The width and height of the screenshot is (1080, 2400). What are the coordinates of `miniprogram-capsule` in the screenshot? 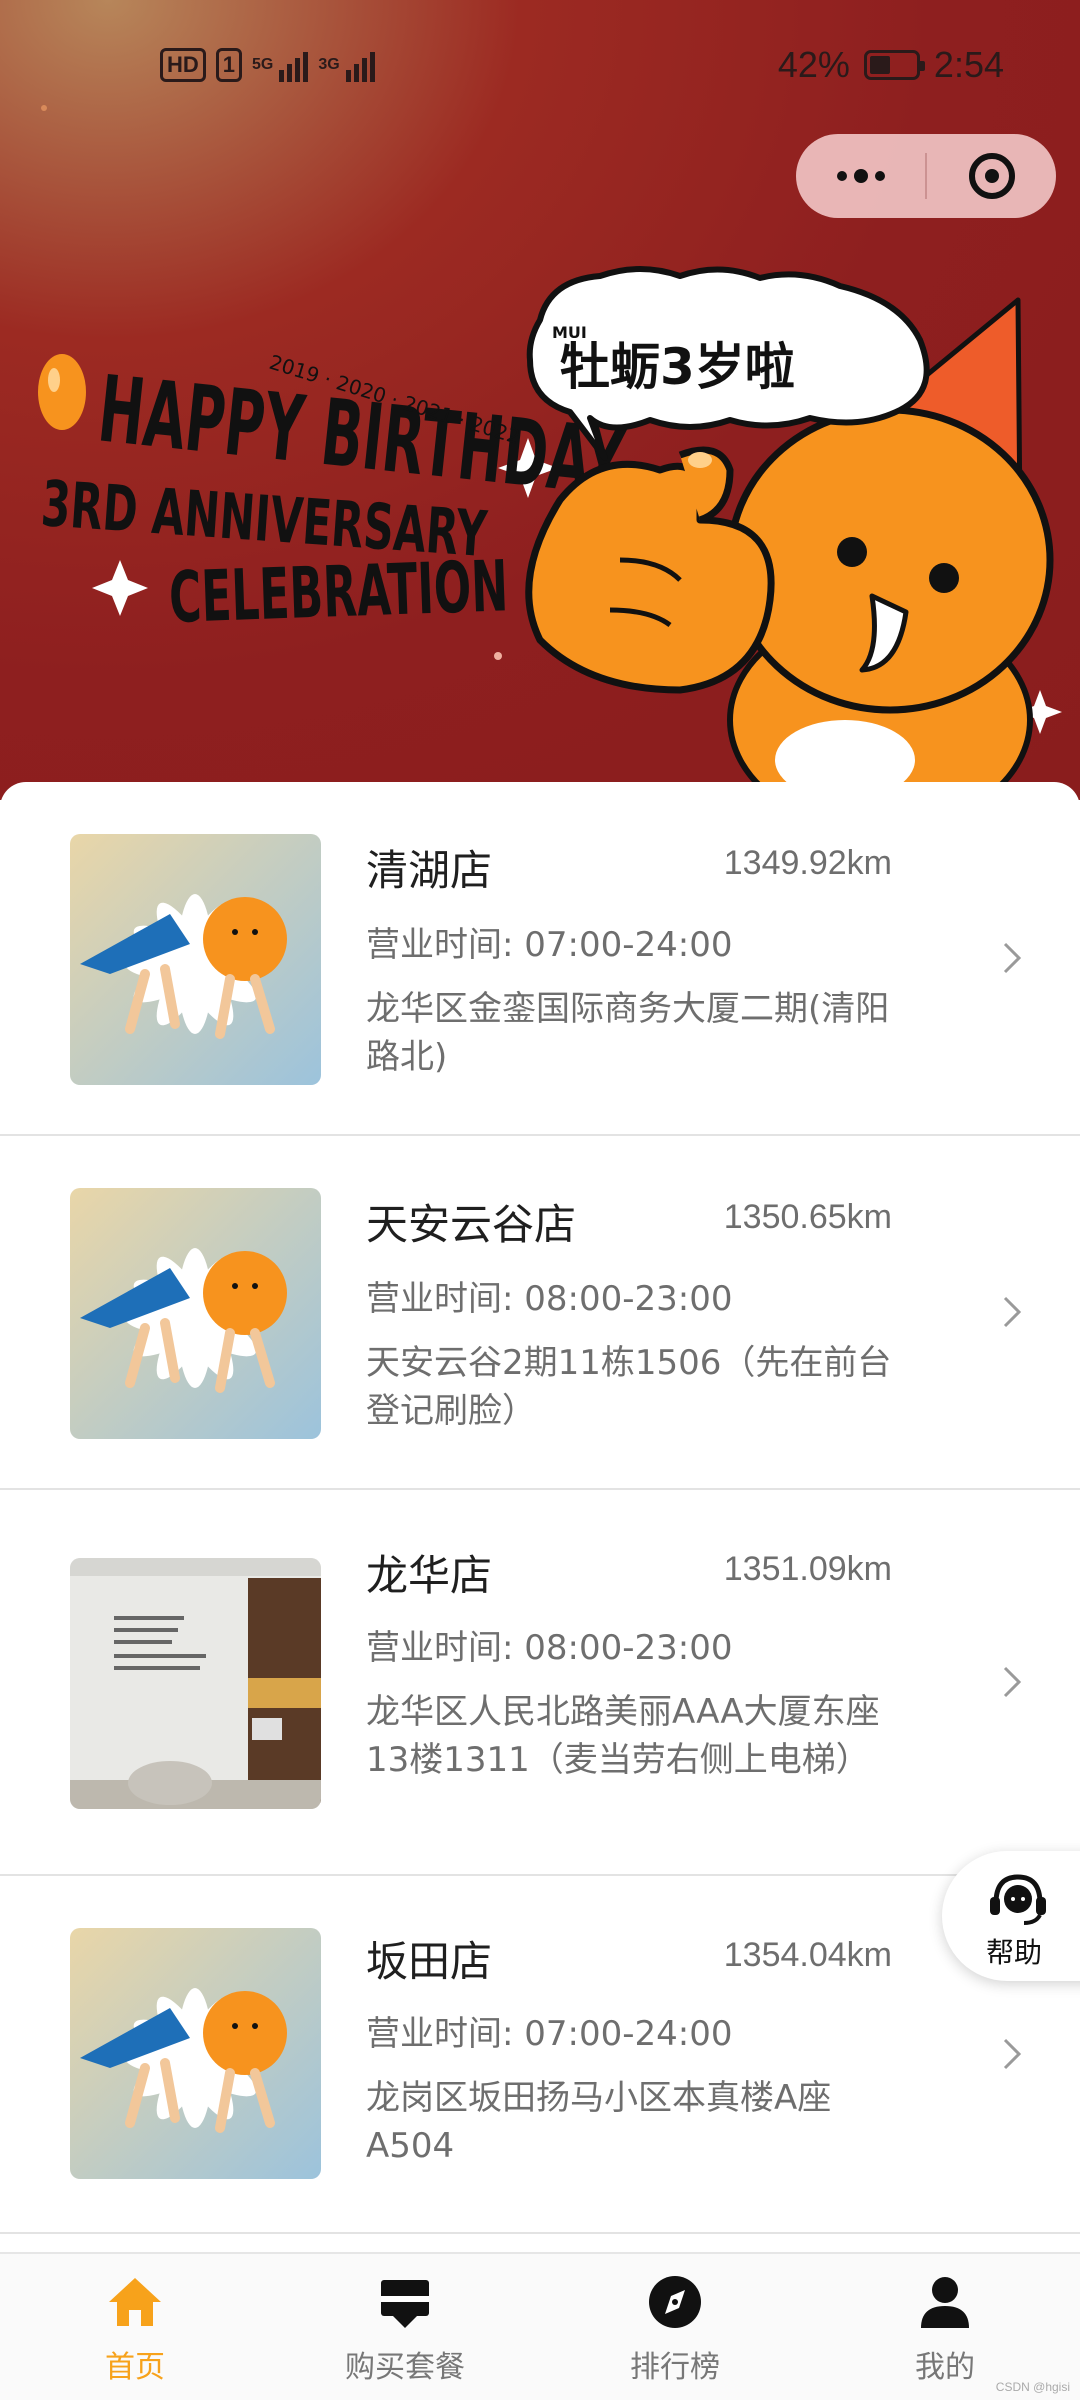 It's located at (926, 176).